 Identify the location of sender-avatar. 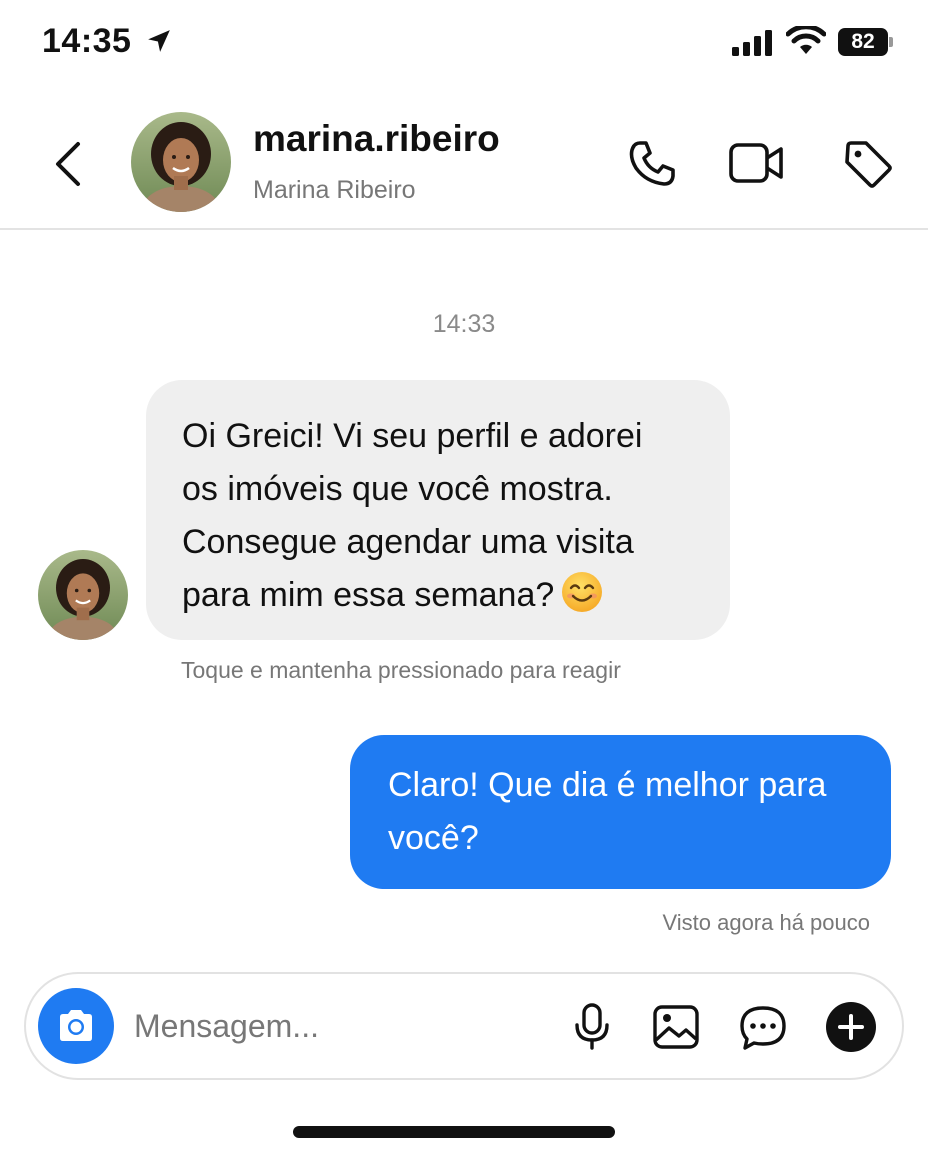
(83, 595).